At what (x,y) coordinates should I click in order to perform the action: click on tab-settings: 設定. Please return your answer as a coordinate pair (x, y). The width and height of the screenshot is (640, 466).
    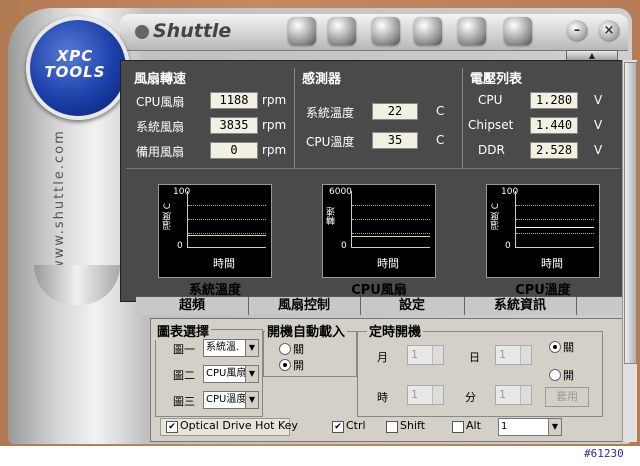
    Looking at the image, I should click on (412, 306).